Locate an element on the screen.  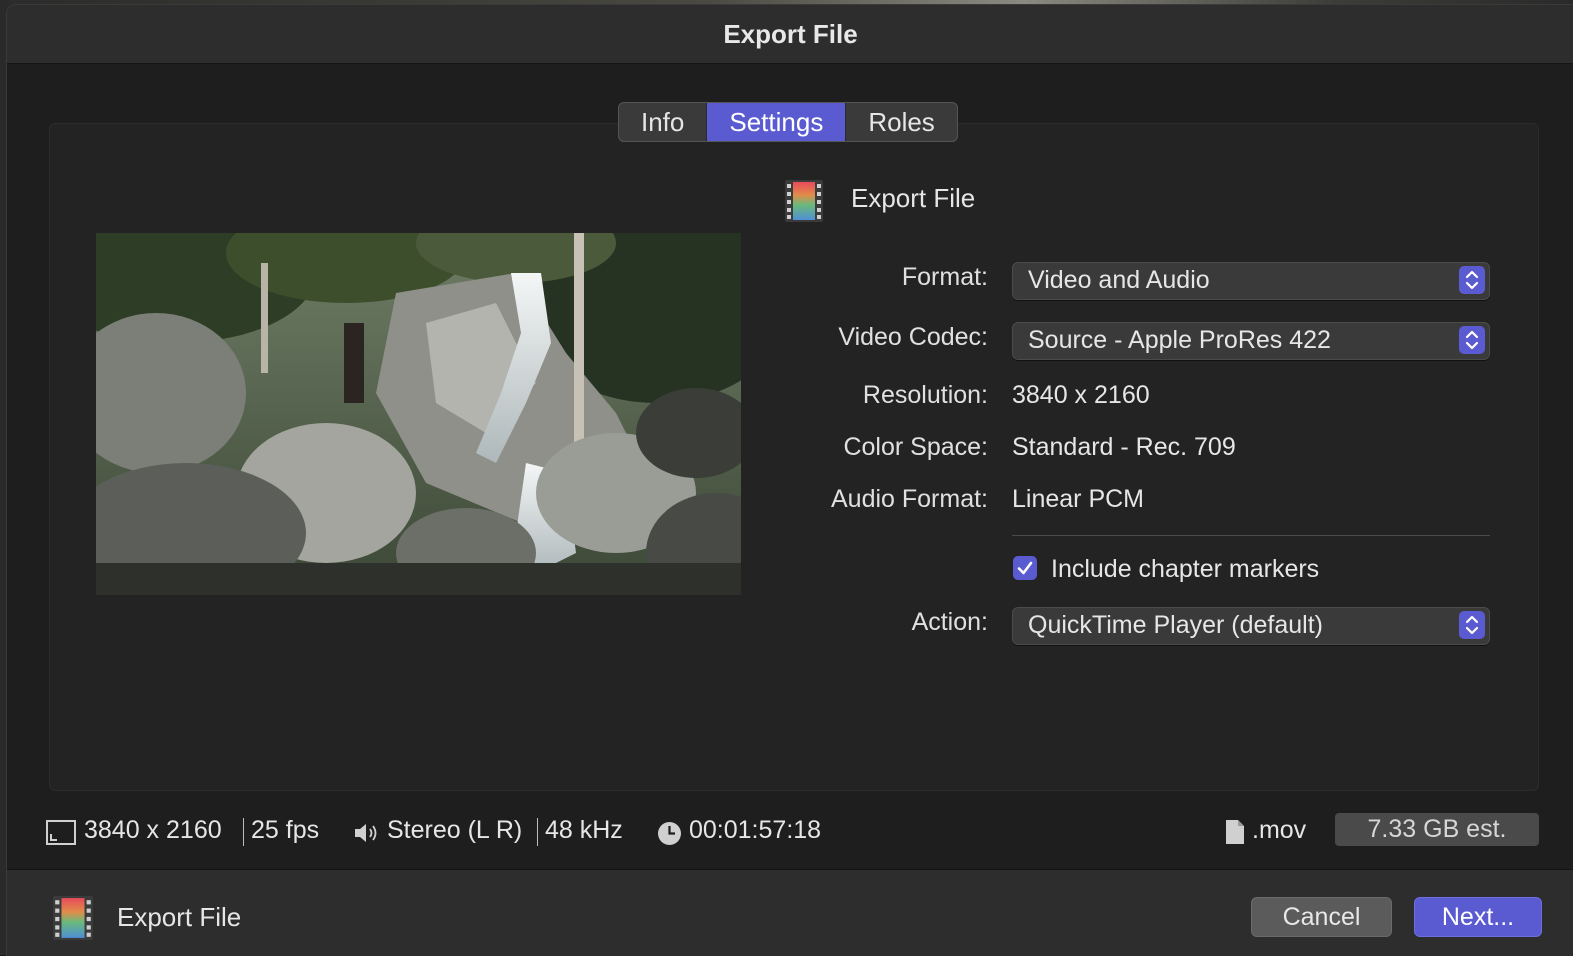
action-label: Action: is located at coordinates (949, 622).